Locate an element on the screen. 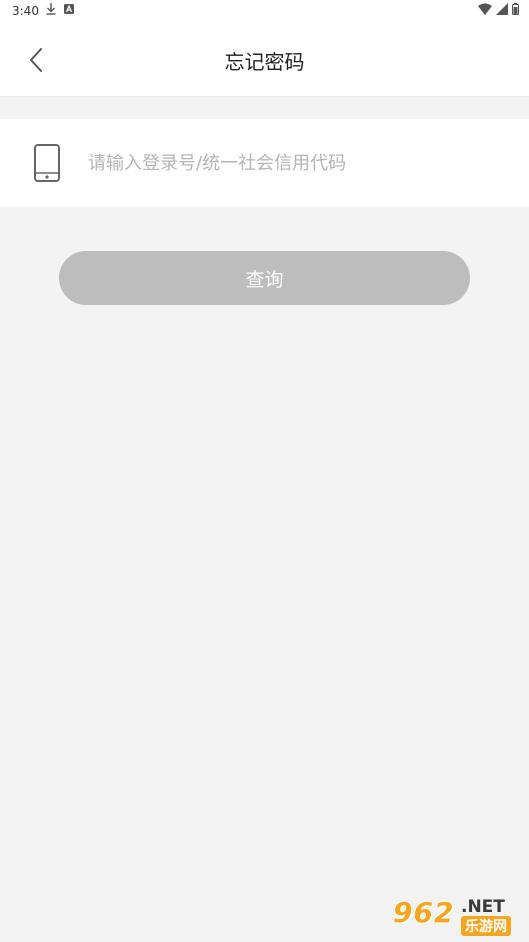 The width and height of the screenshot is (529, 942). watermark-number: 962 is located at coordinates (424, 912).